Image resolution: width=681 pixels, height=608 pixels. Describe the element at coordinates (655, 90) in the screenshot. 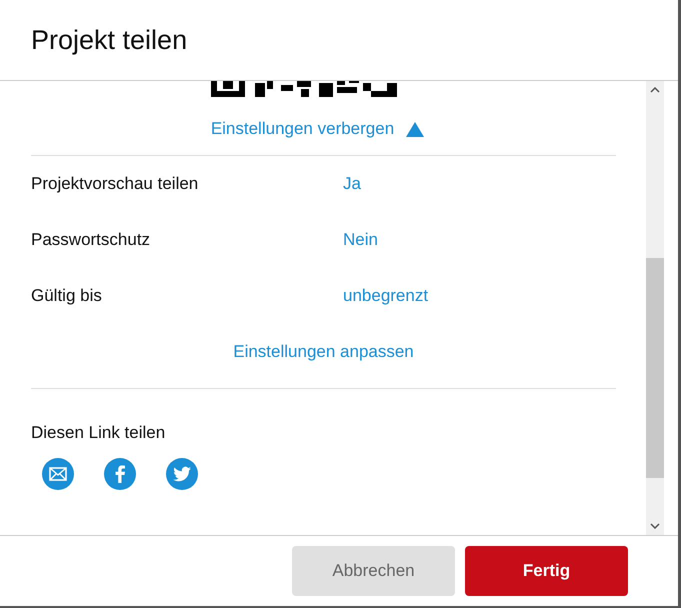

I see `scroll-up-icon` at that location.